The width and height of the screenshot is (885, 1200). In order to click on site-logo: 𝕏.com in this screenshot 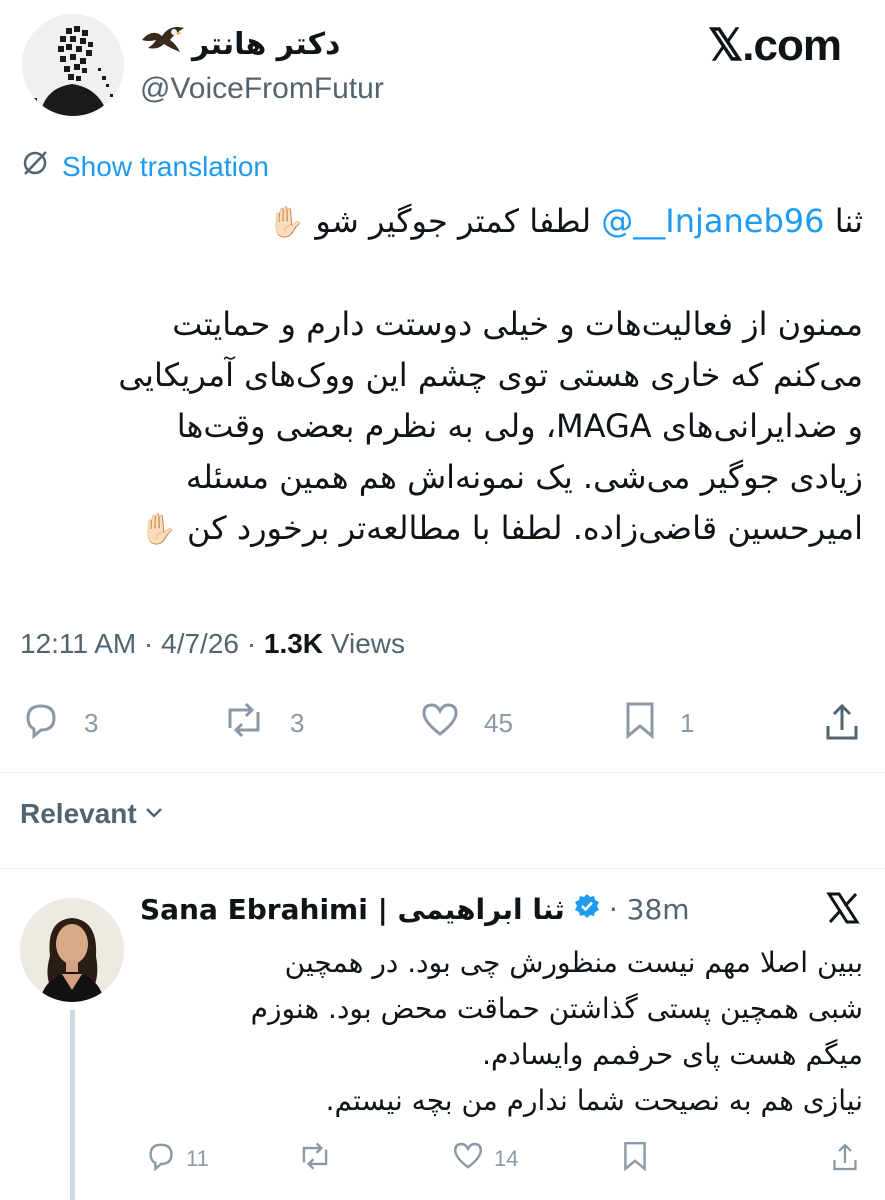, I will do `click(774, 45)`.